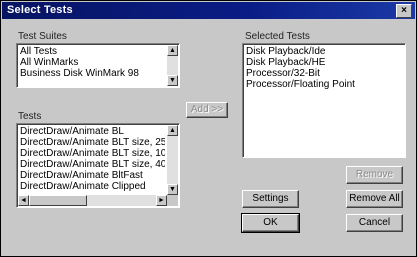 The height and width of the screenshot is (257, 417). I want to click on cancel-button: Cancel, so click(374, 223).